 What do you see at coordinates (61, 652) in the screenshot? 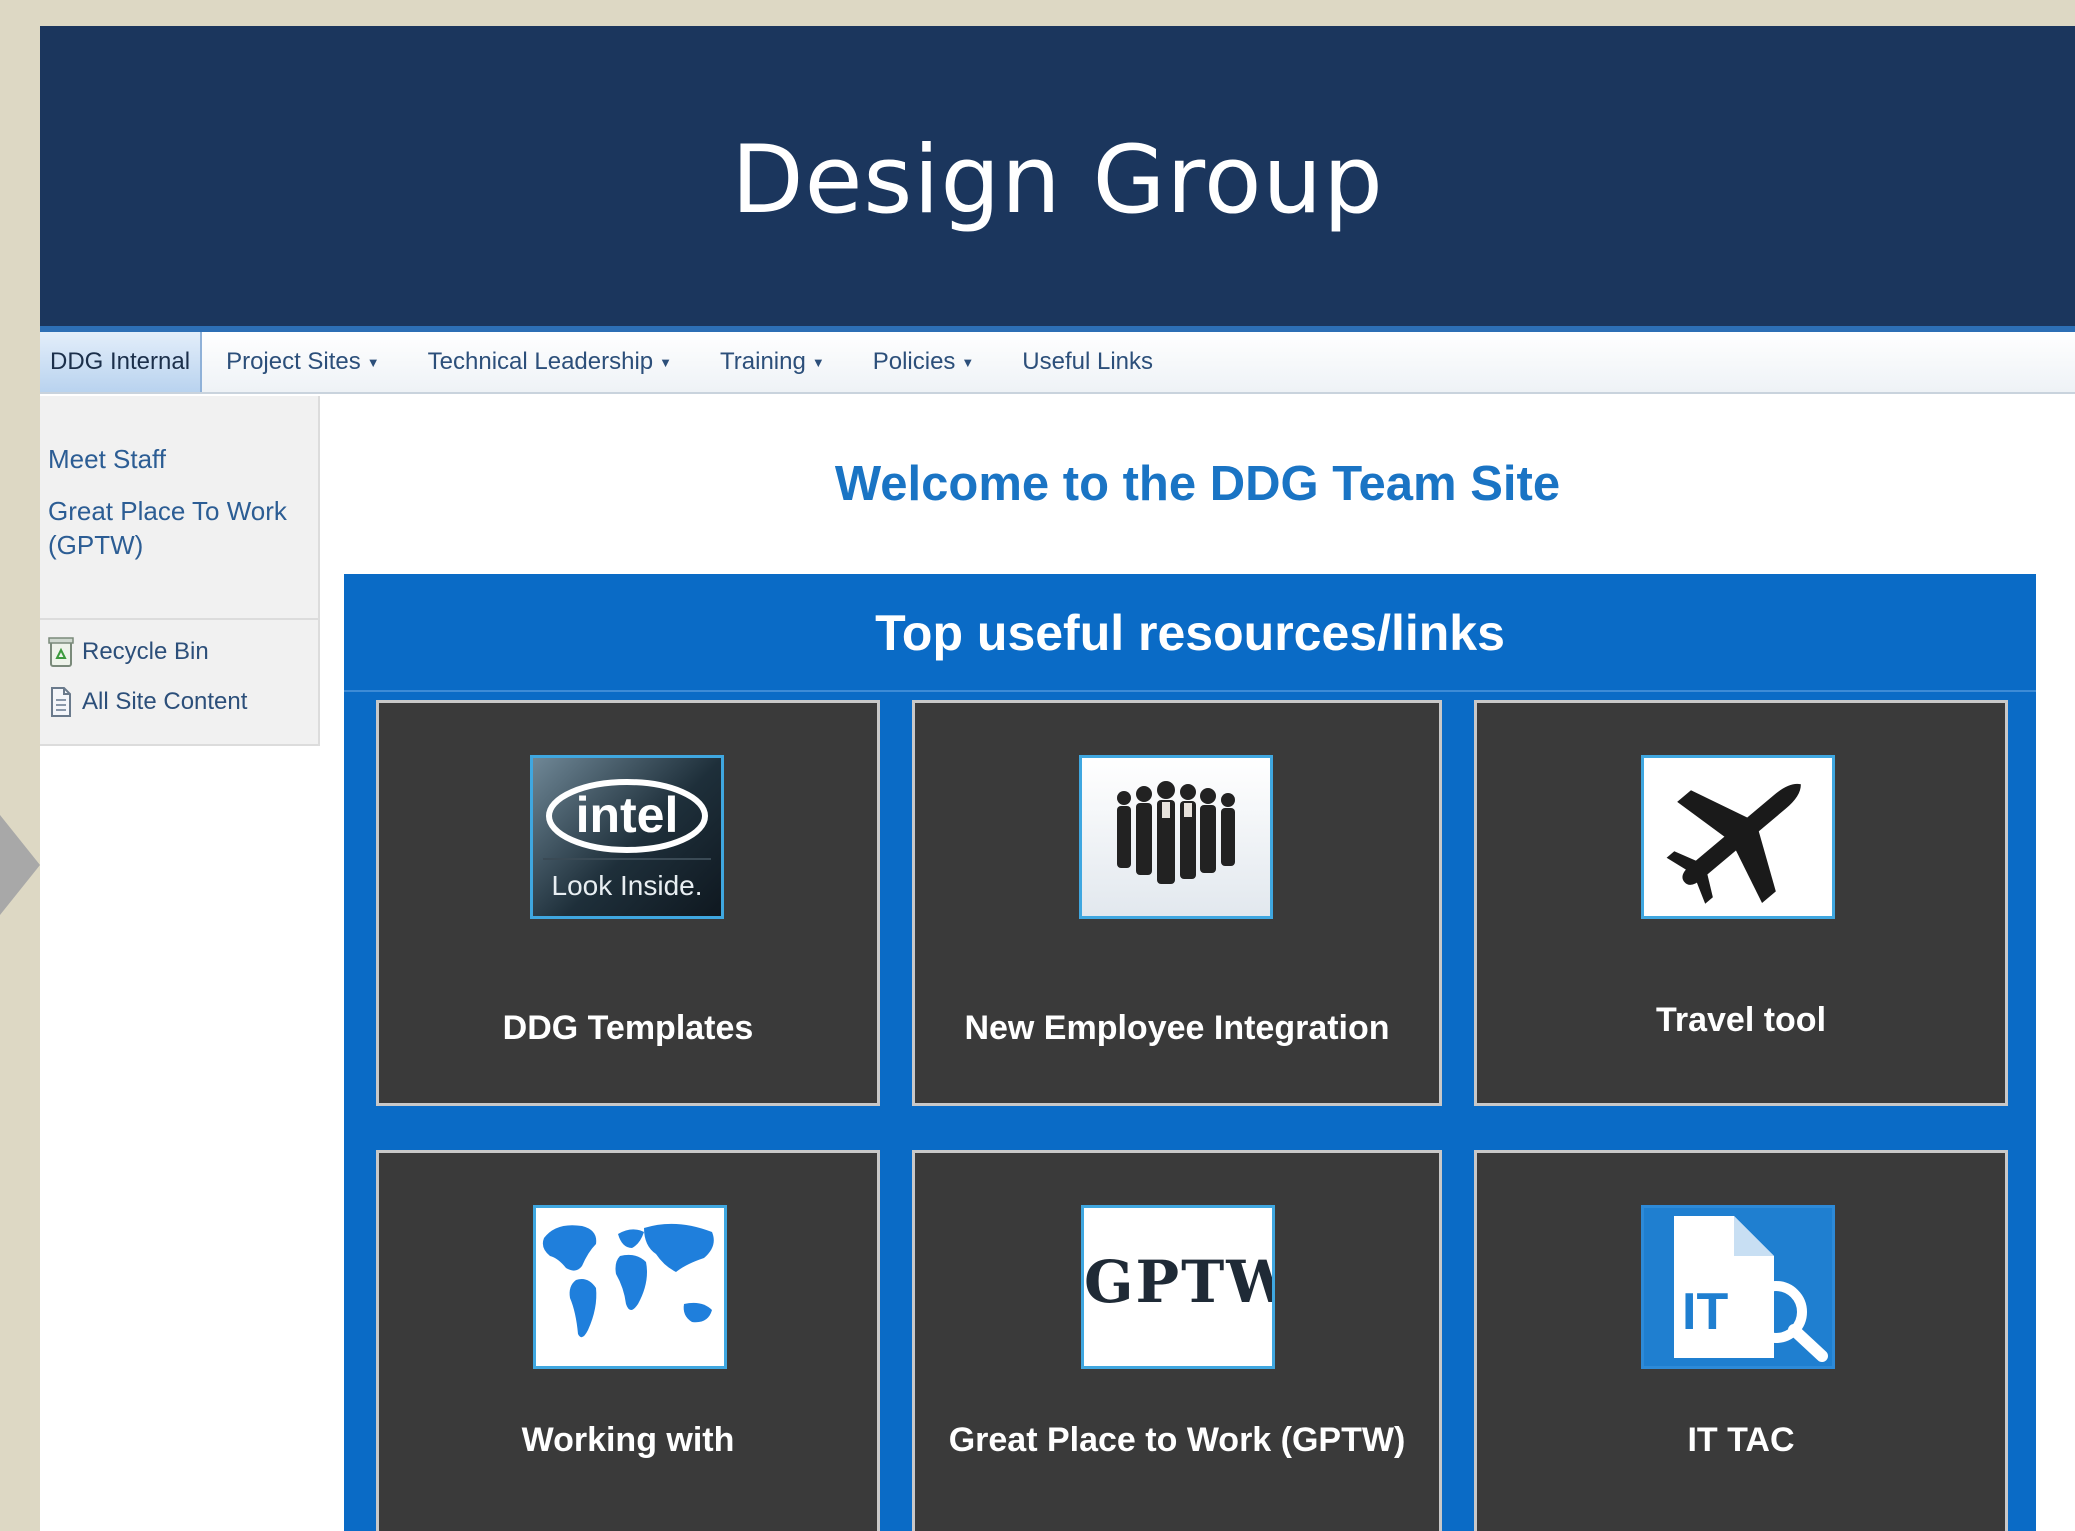
I see `recycle-bin-icon` at bounding box center [61, 652].